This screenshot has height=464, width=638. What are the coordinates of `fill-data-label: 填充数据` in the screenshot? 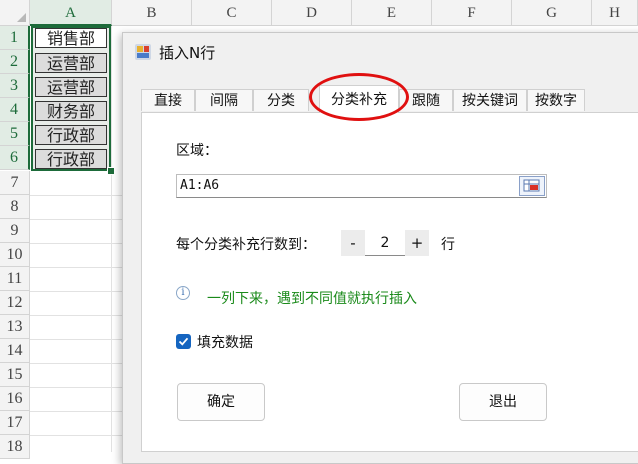 It's located at (225, 342).